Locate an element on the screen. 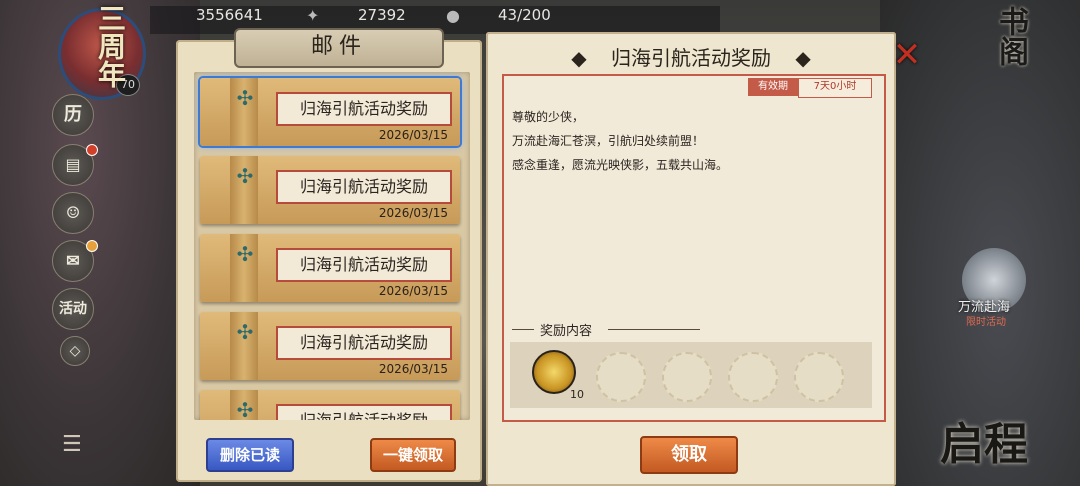 Image resolution: width=1080 pixels, height=486 pixels. reward-count: 10 is located at coordinates (577, 394).